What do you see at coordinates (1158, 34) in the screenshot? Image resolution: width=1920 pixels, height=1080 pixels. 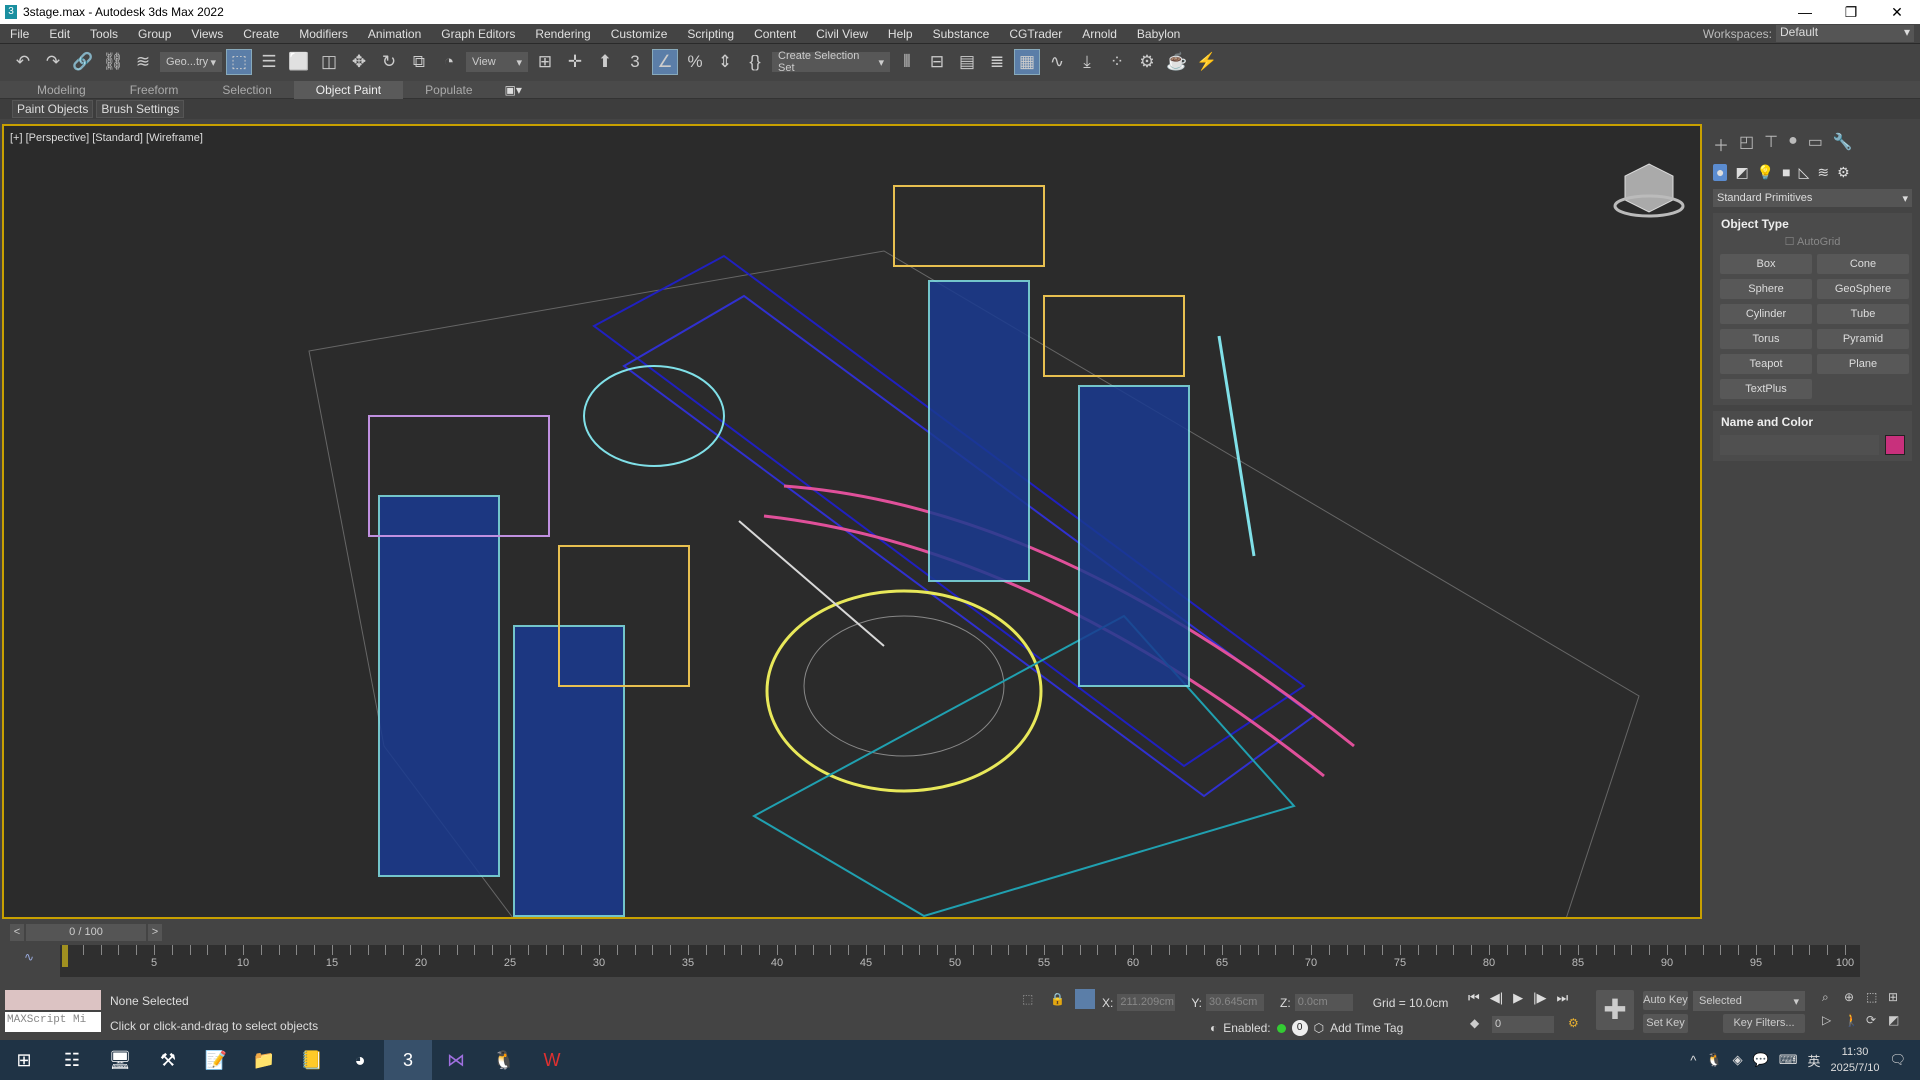 I see `menu-babylon: Babylon` at bounding box center [1158, 34].